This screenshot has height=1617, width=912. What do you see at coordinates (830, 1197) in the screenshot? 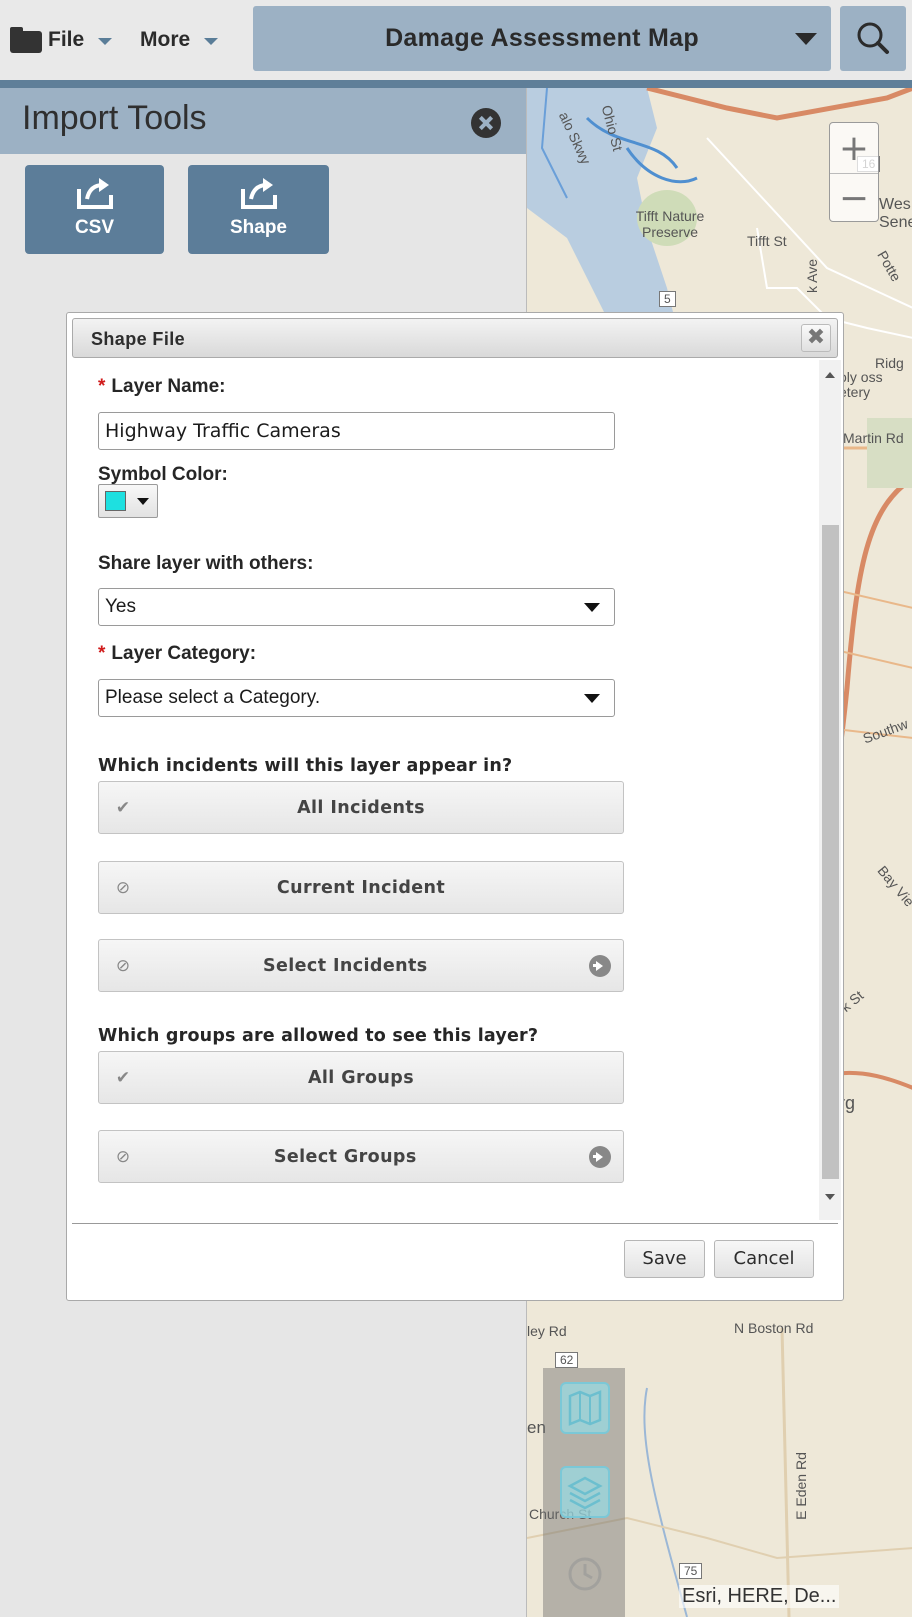
I see `scroll-down-icon` at bounding box center [830, 1197].